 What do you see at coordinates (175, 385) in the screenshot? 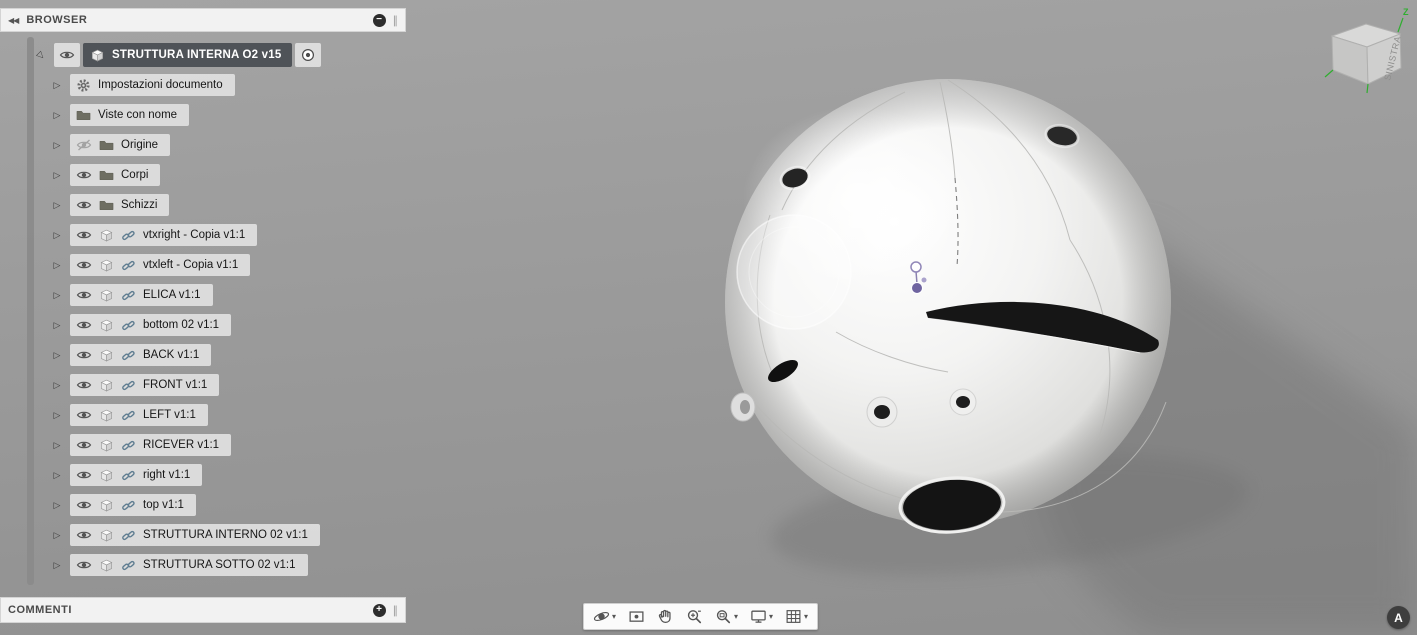
I see `item-label: FRONT v1:1` at bounding box center [175, 385].